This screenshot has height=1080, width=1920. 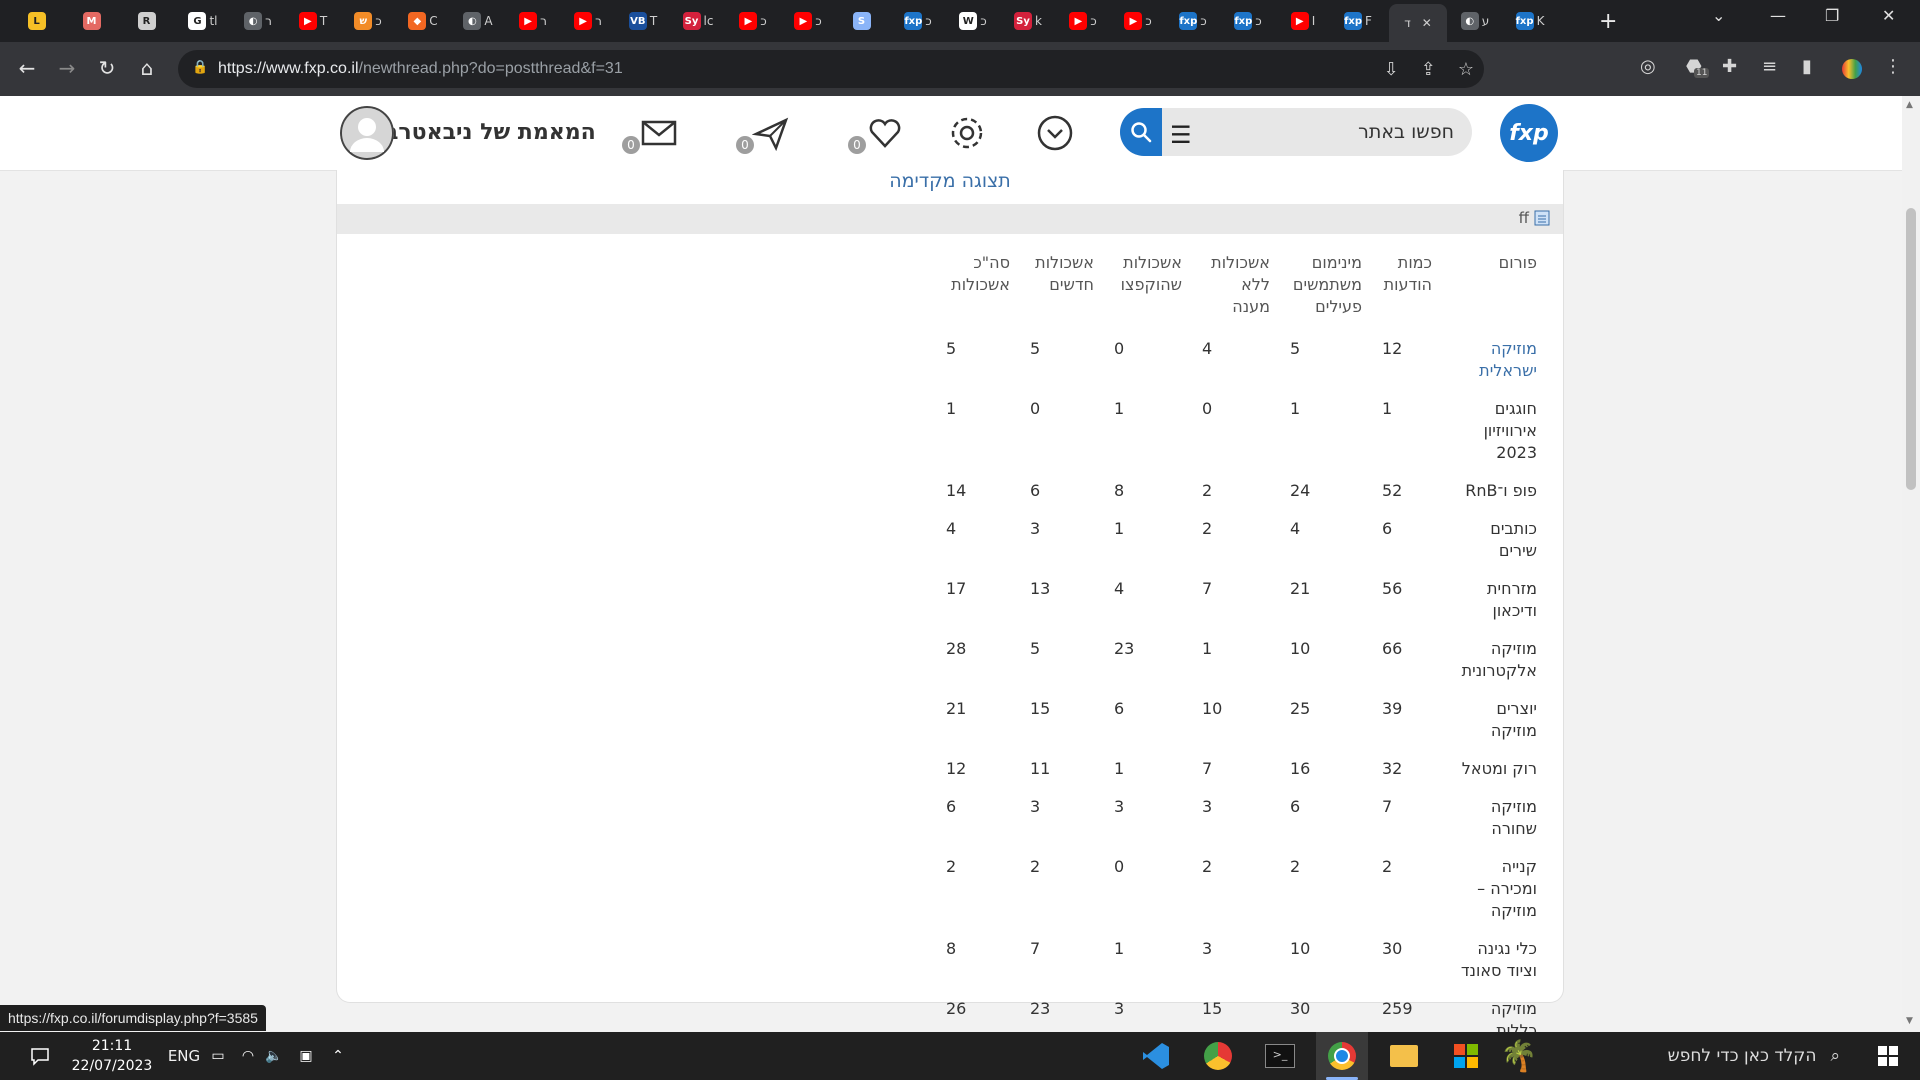 I want to click on forum-name-cell: מוזיקה ישראלית, so click(x=1494, y=368).